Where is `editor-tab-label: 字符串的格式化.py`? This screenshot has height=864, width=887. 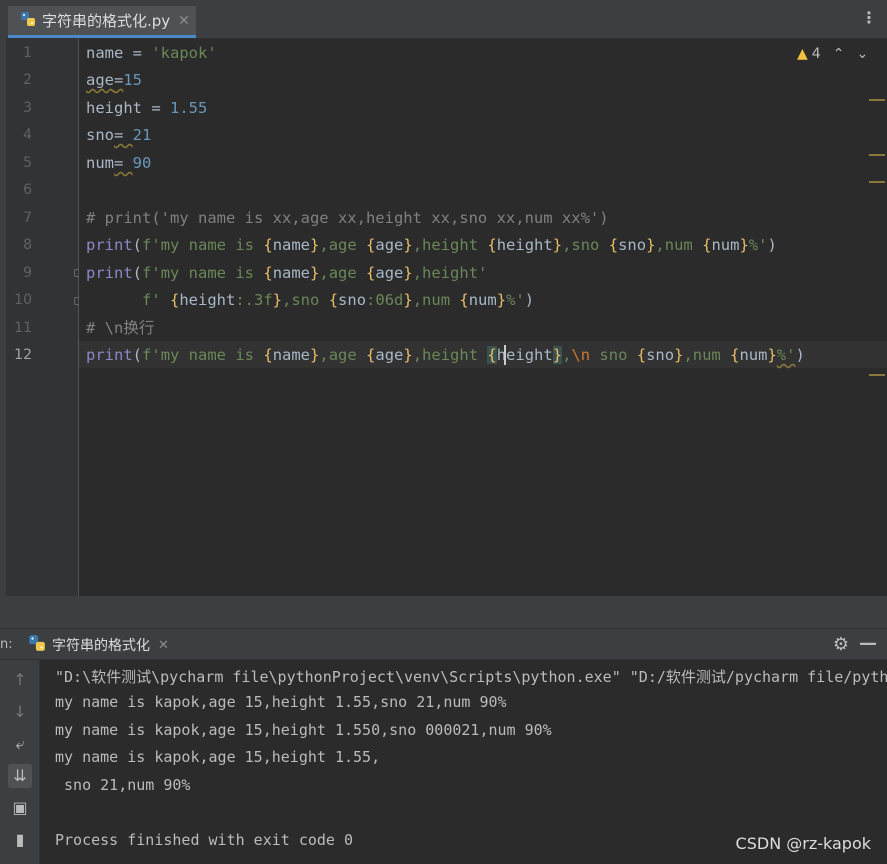 editor-tab-label: 字符串的格式化.py is located at coordinates (106, 21).